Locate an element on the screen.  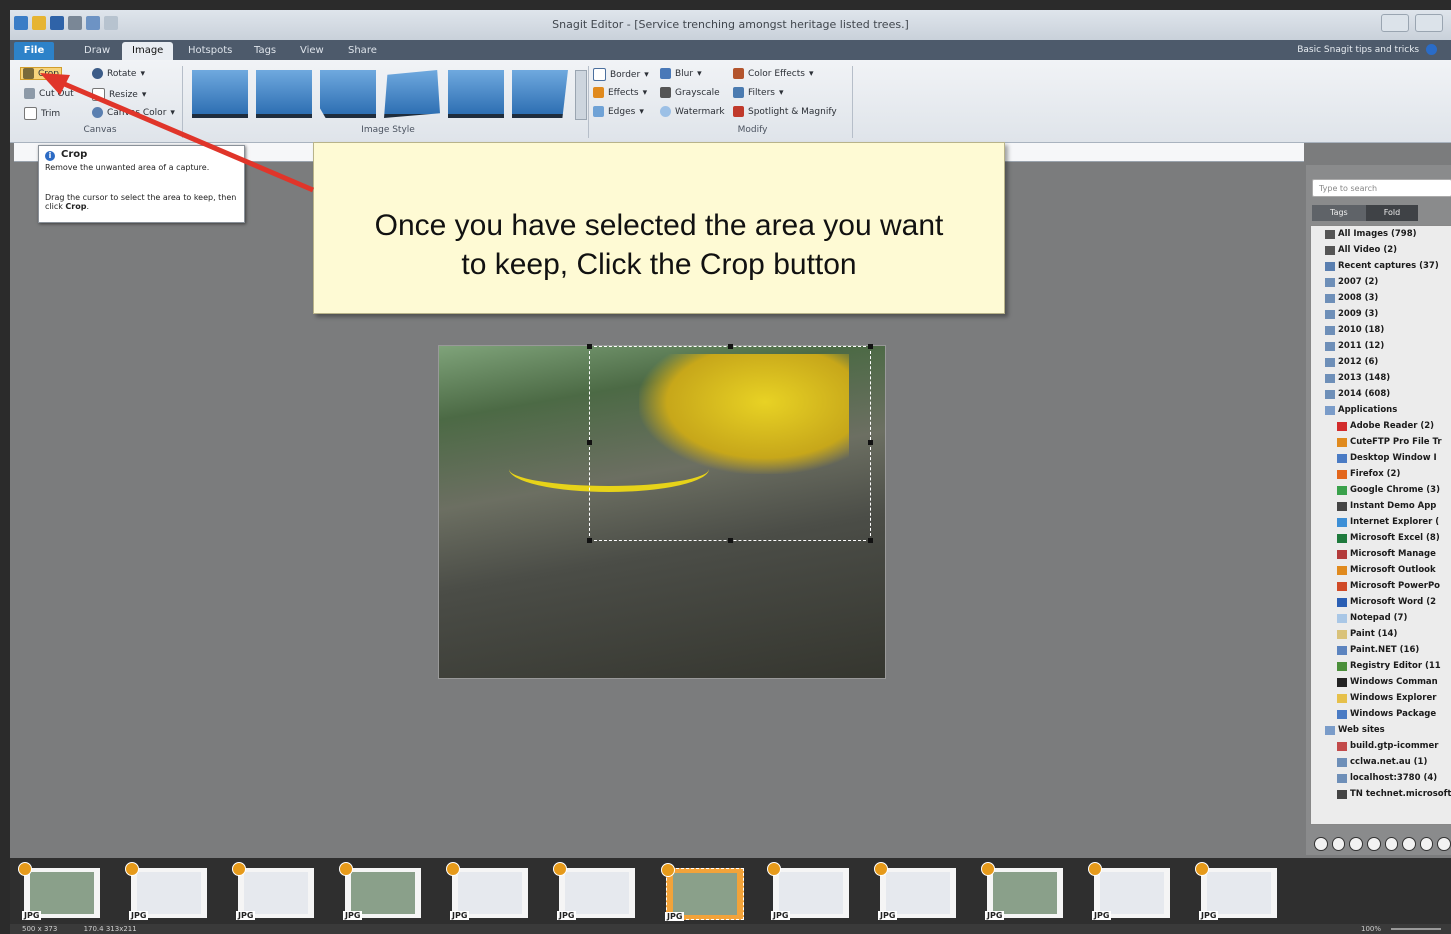
library-tree-item: Windows Explorer is located at coordinates (1381, 698).